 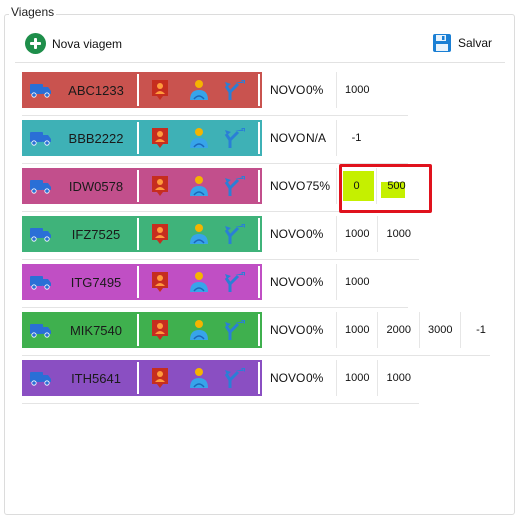 I want to click on trip-row: IDW0578 NOVO 75% 0 500, so click(x=219, y=186).